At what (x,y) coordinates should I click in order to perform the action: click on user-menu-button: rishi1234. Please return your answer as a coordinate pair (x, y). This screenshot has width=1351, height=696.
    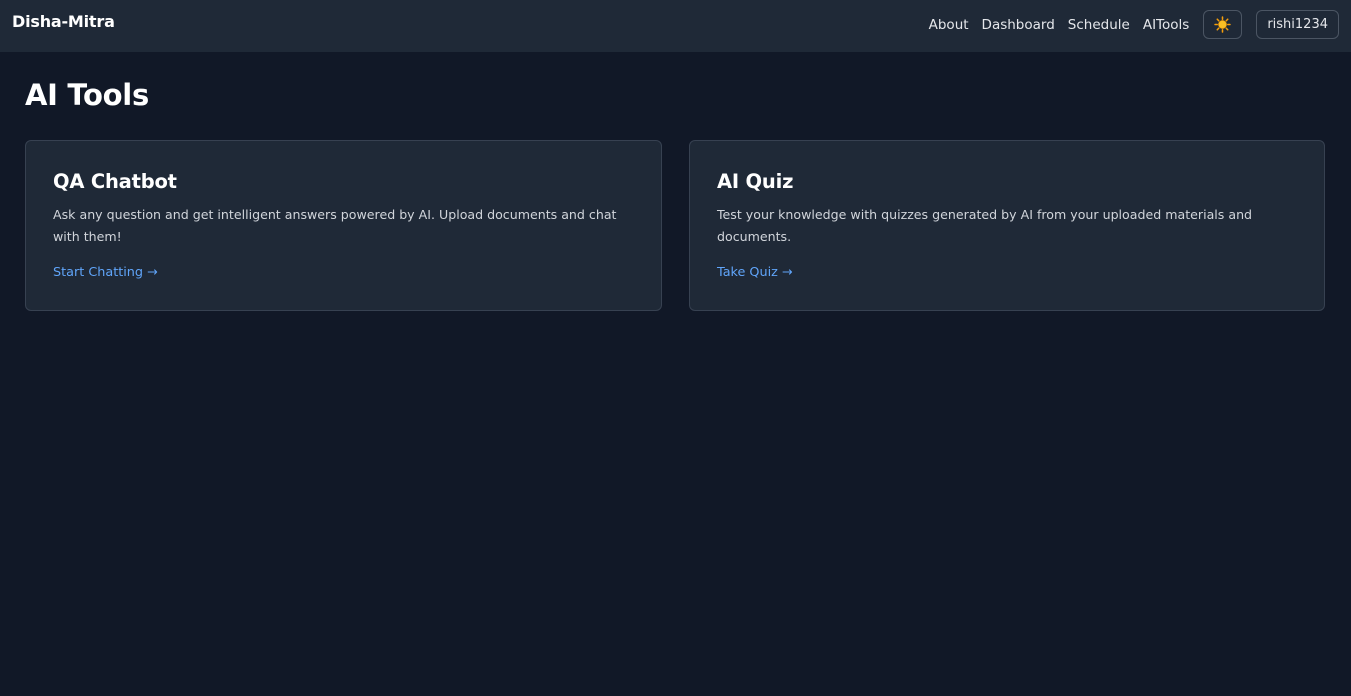
    Looking at the image, I should click on (1297, 24).